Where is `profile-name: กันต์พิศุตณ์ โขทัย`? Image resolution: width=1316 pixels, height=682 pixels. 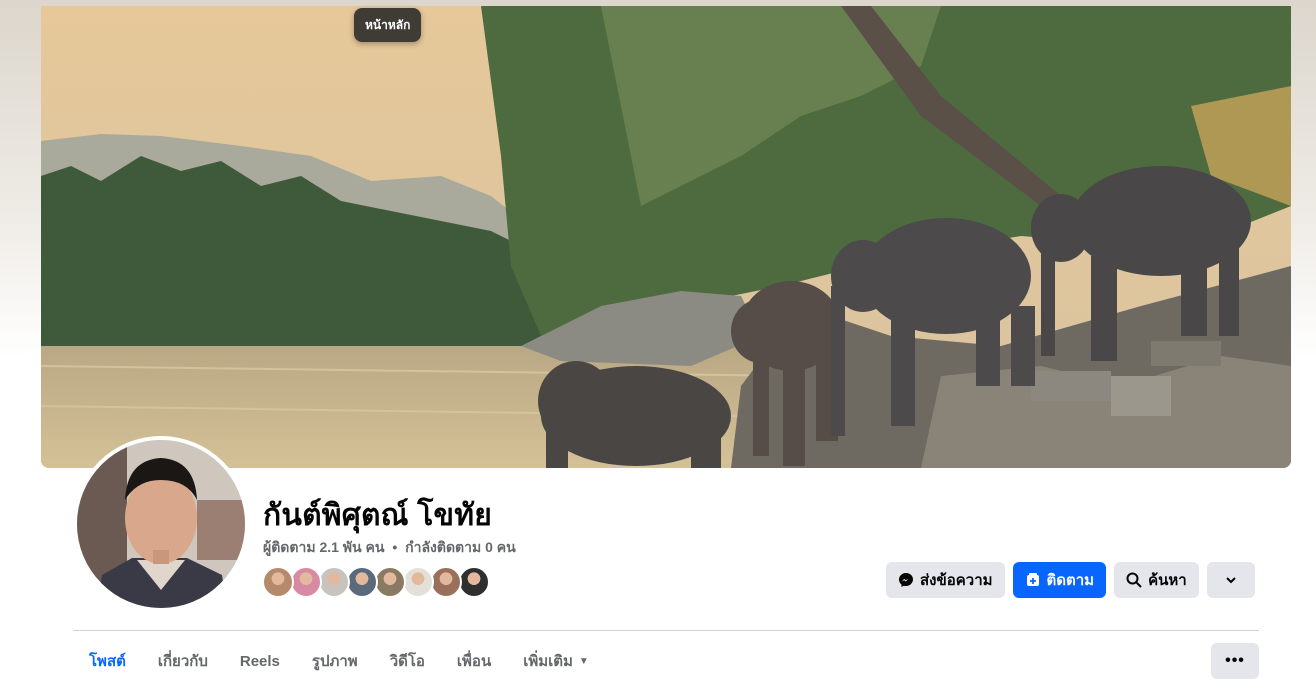 profile-name: กันต์พิศุตณ์ โขทัย is located at coordinates (377, 515).